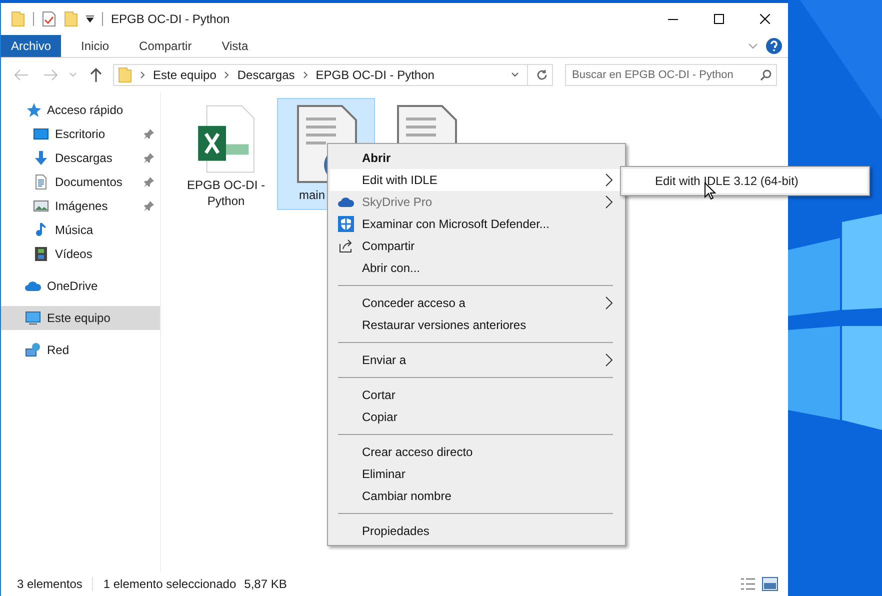 The width and height of the screenshot is (882, 596). Describe the element at coordinates (80, 182) in the screenshot. I see `sidebar-item: Documentos` at that location.